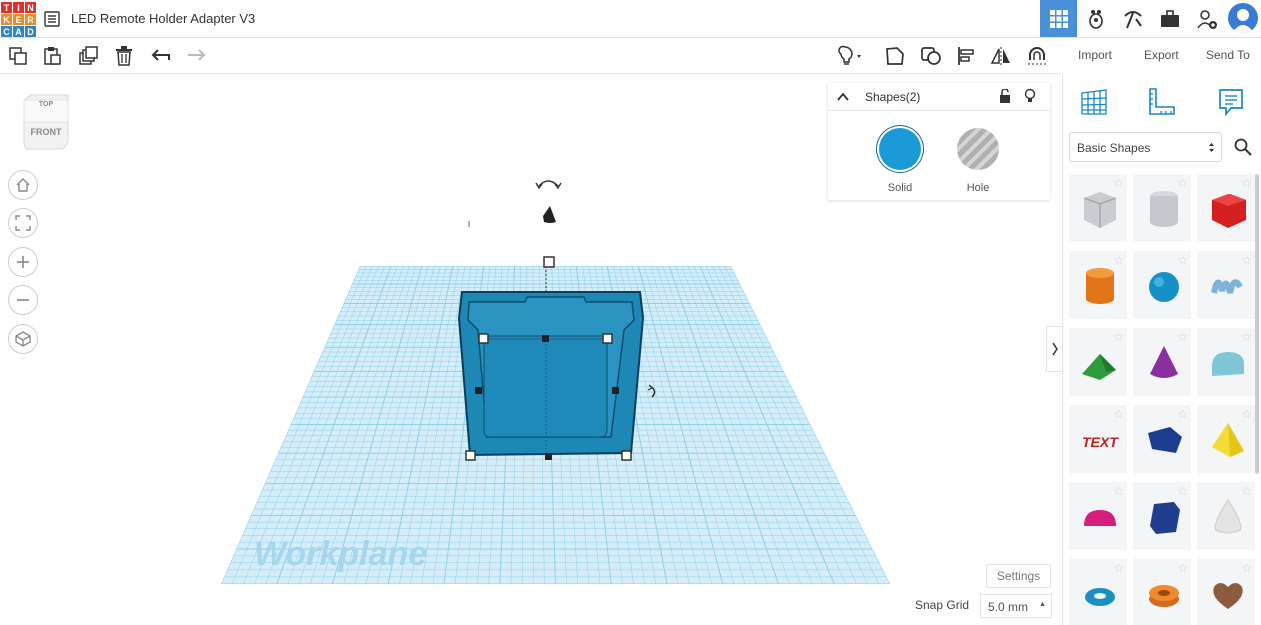 The image size is (1261, 625). Describe the element at coordinates (1042, 604) in the screenshot. I see `caret-up-icon: ▲` at that location.